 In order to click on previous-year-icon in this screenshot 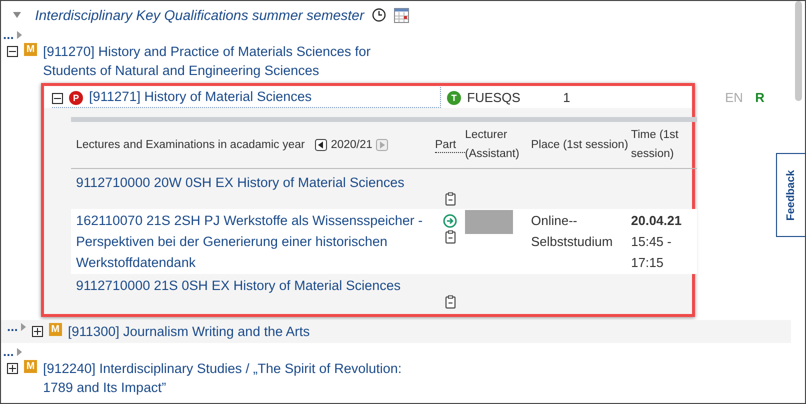, I will do `click(320, 145)`.